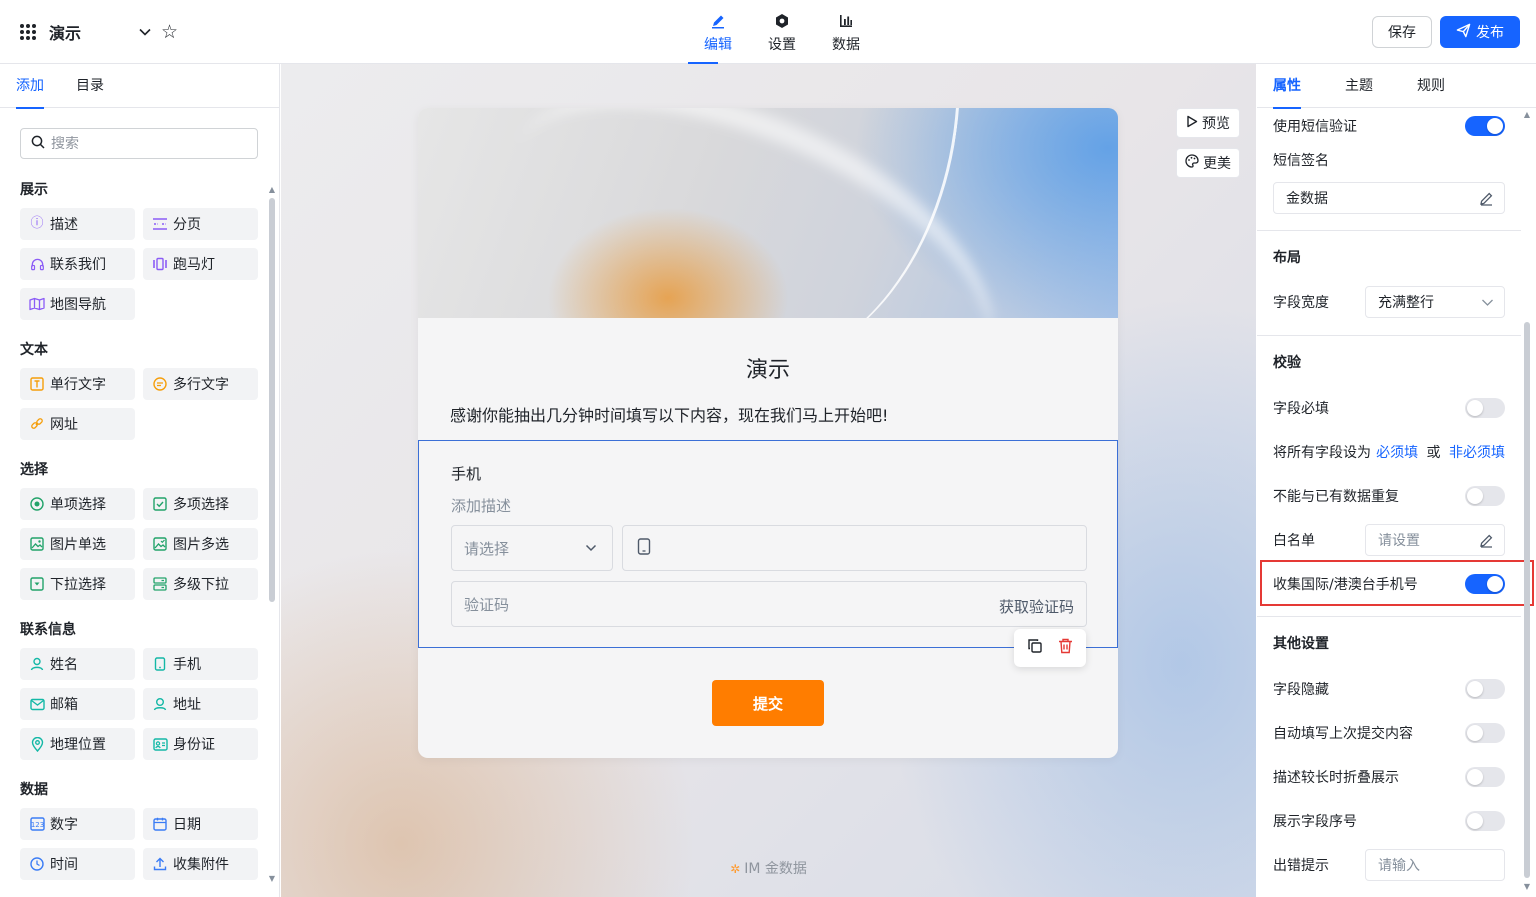 The image size is (1536, 897). Describe the element at coordinates (1397, 453) in the screenshot. I see `set-all-required-link: 必须填` at that location.